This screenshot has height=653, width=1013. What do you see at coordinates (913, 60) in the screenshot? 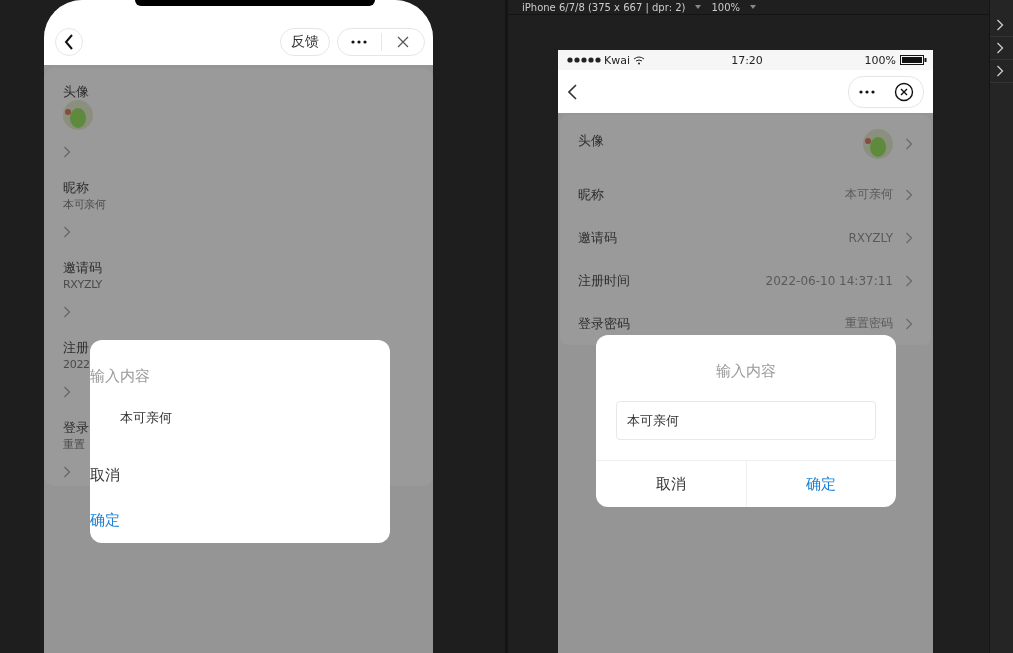
I see `battery-icon` at bounding box center [913, 60].